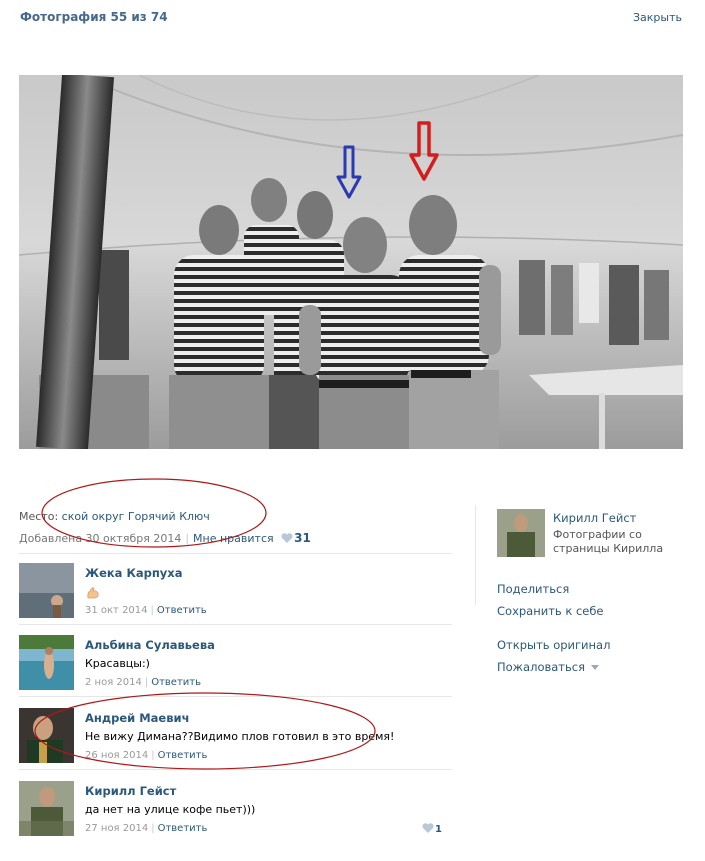  What do you see at coordinates (94, 17) in the screenshot?
I see `photo-counter-title: Фотография 55 из 74` at bounding box center [94, 17].